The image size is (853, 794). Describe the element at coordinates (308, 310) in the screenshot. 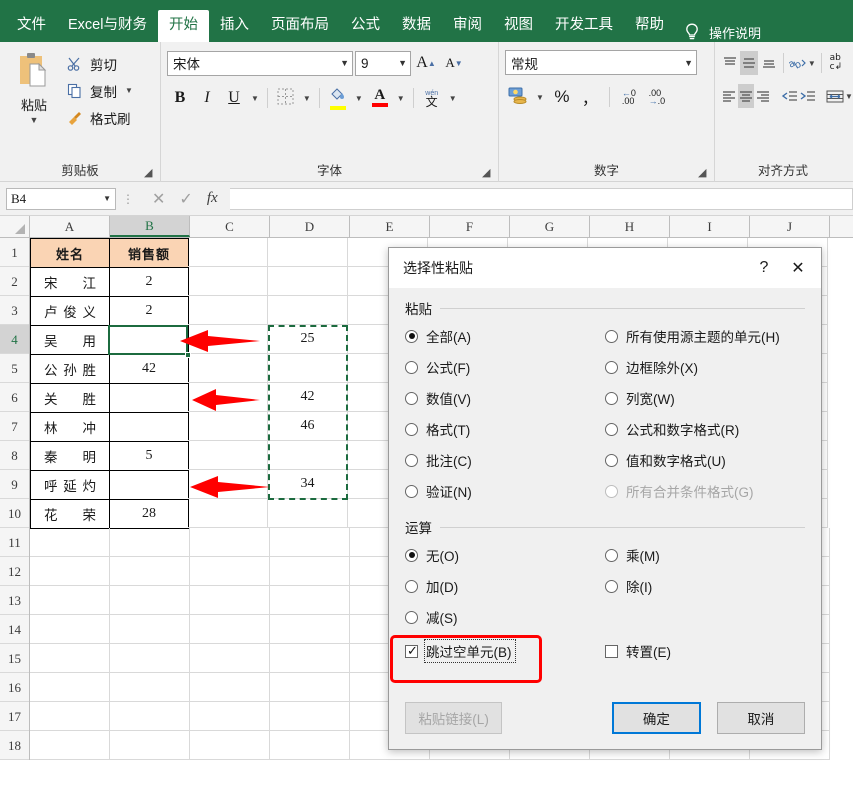

I see `cell-D3` at that location.